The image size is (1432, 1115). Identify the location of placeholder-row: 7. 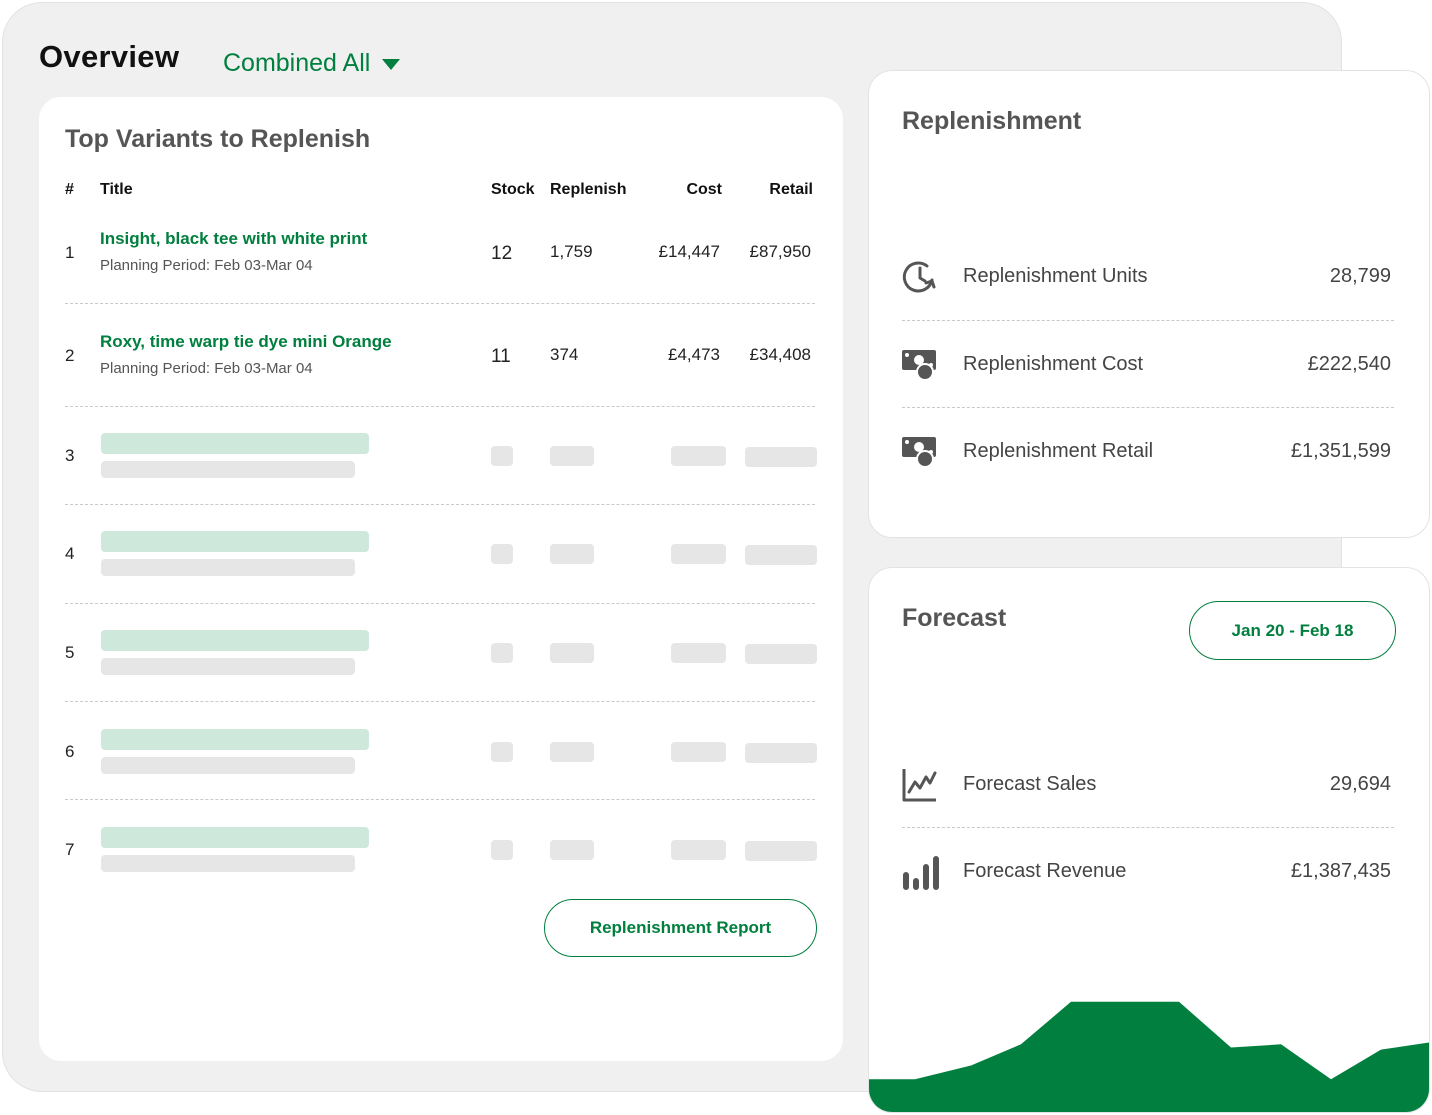
(441, 850).